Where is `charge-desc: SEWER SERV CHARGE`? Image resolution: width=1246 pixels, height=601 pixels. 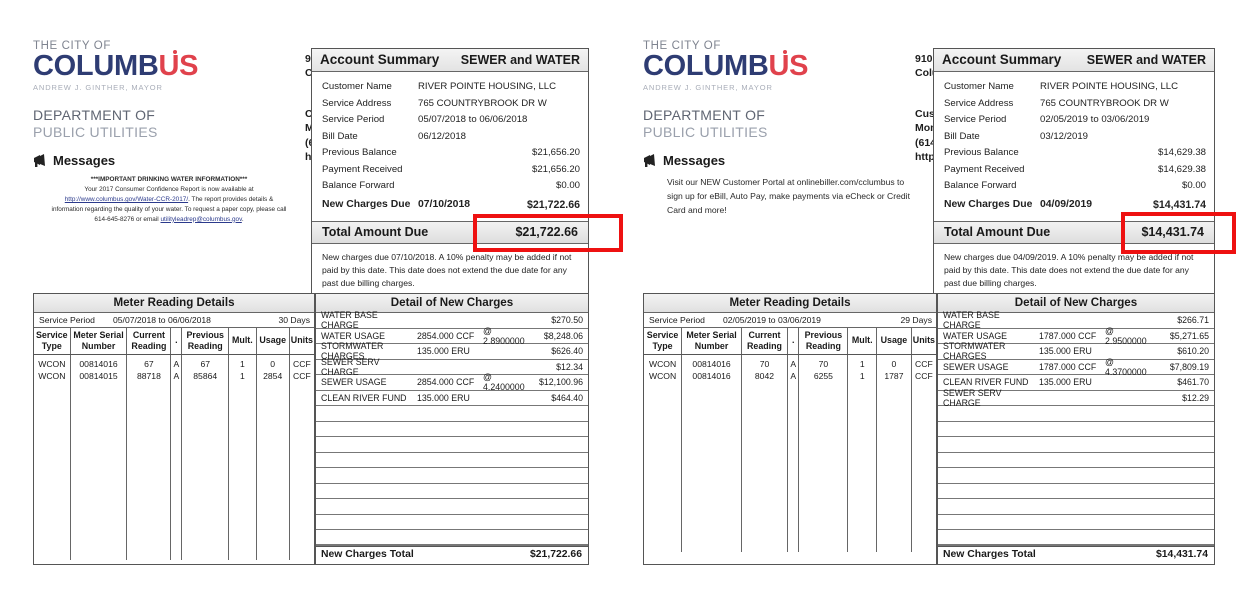
charge-desc: SEWER SERV CHARGE is located at coordinates (350, 366).